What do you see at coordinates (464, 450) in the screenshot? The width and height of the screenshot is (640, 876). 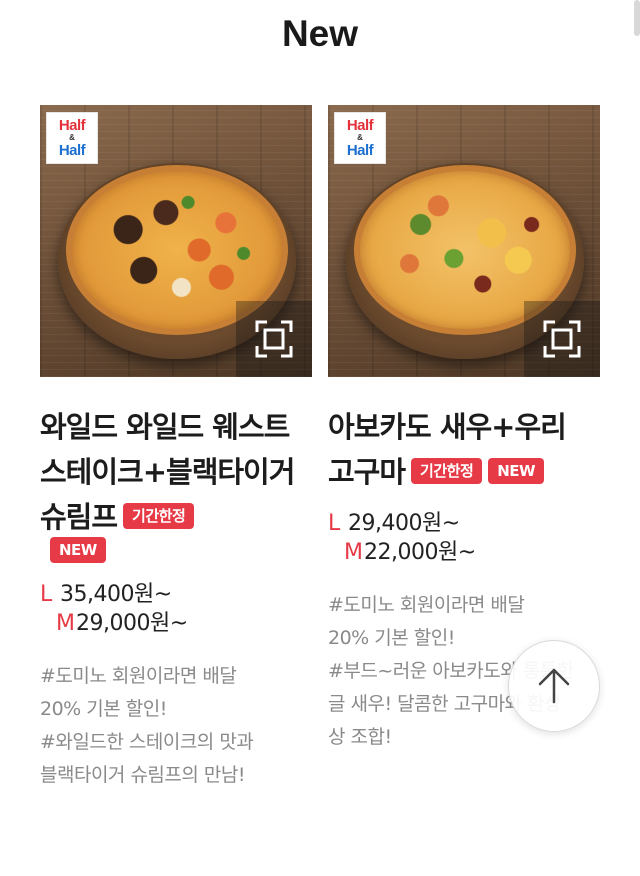 I see `product-name: 아보카도 새우+우리 고구마 기간한정 NEW` at bounding box center [464, 450].